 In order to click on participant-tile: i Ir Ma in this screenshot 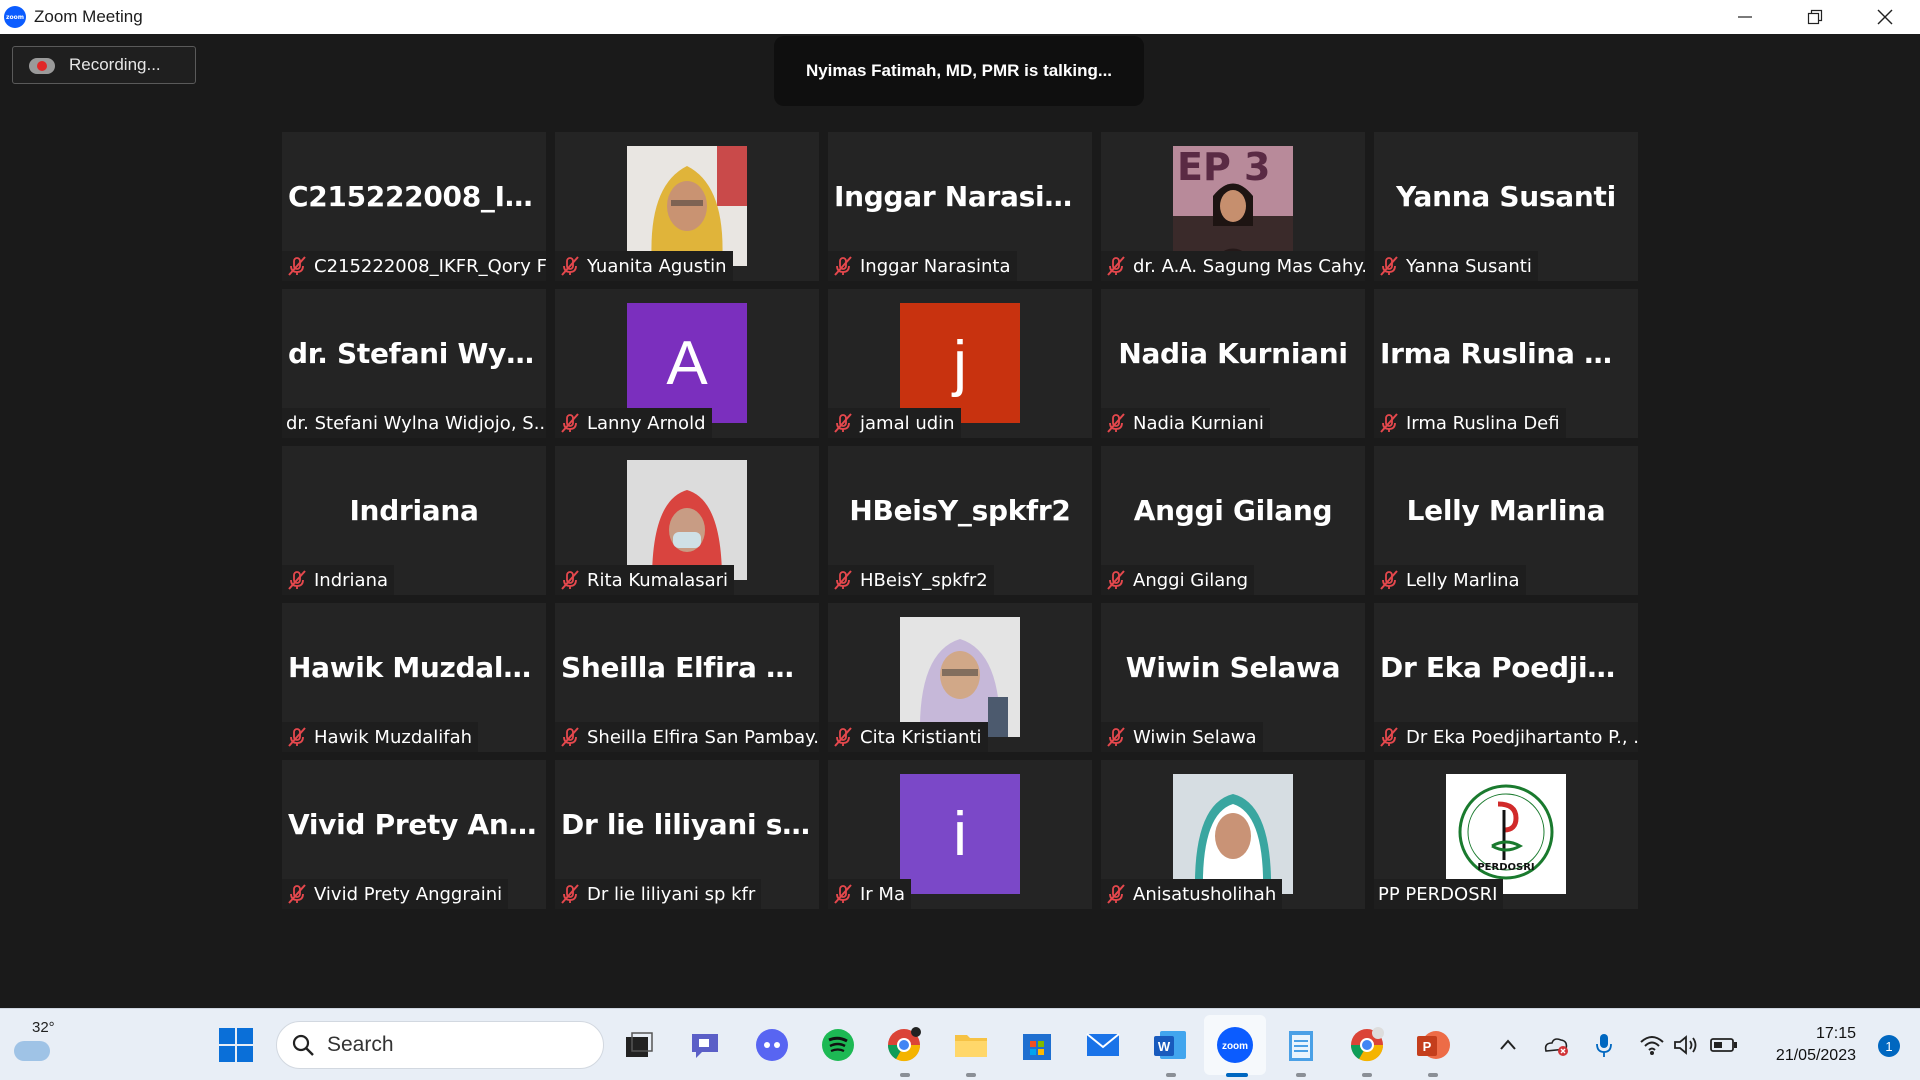, I will do `click(960, 834)`.